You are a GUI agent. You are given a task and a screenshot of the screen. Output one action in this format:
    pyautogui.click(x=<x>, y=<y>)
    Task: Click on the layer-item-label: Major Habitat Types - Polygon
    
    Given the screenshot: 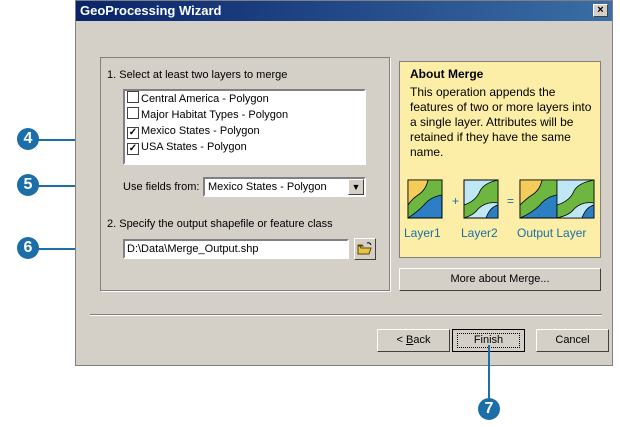 What is the action you would take?
    pyautogui.click(x=215, y=115)
    